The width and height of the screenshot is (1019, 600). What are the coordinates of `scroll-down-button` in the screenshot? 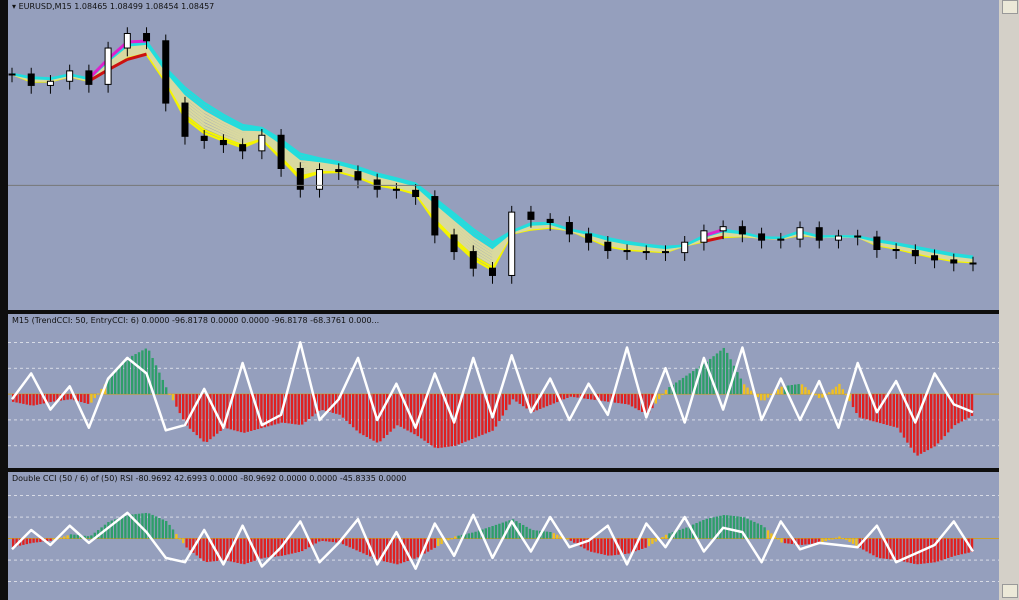 It's located at (1010, 591).